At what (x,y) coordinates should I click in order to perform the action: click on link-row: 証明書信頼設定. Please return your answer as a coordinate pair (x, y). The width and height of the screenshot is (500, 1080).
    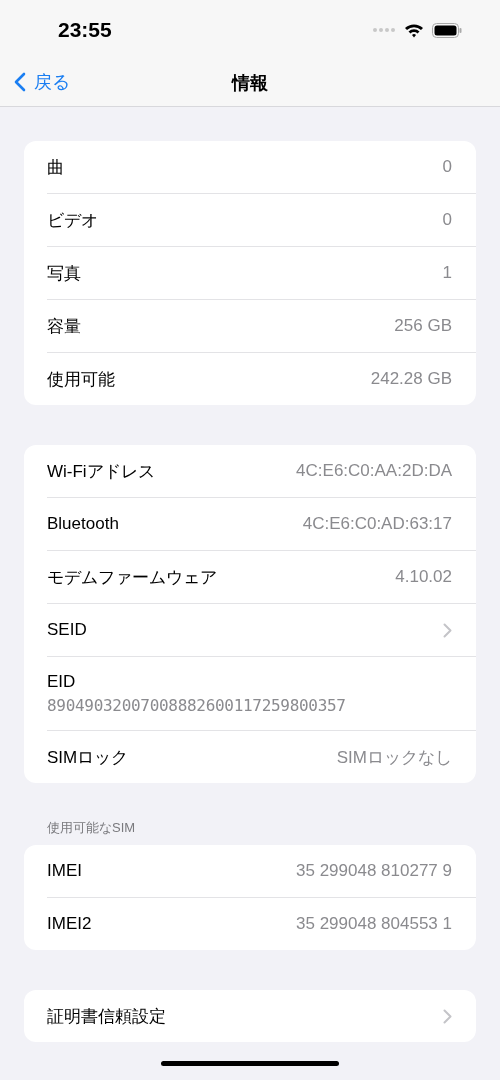
    Looking at the image, I should click on (261, 1016).